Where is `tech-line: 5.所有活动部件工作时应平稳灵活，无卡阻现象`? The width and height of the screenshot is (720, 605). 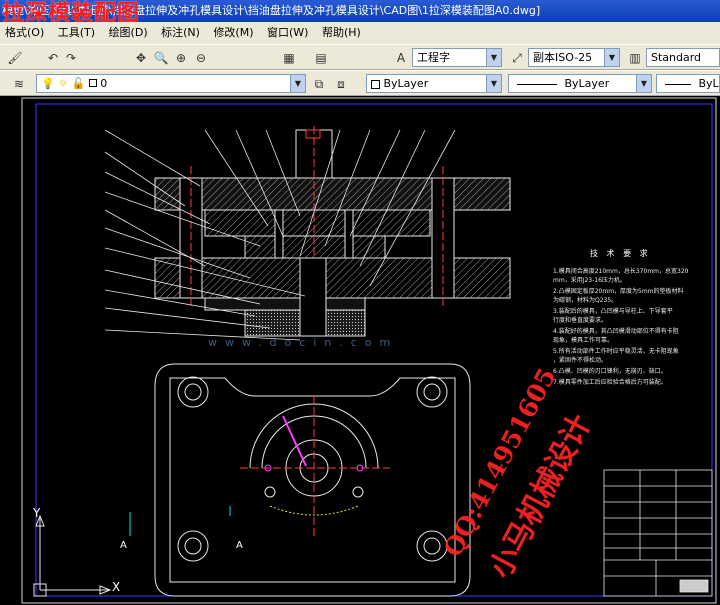
tech-line: 5.所有活动部件工作时应平稳灵活，无卡阻现象 is located at coordinates (616, 351).